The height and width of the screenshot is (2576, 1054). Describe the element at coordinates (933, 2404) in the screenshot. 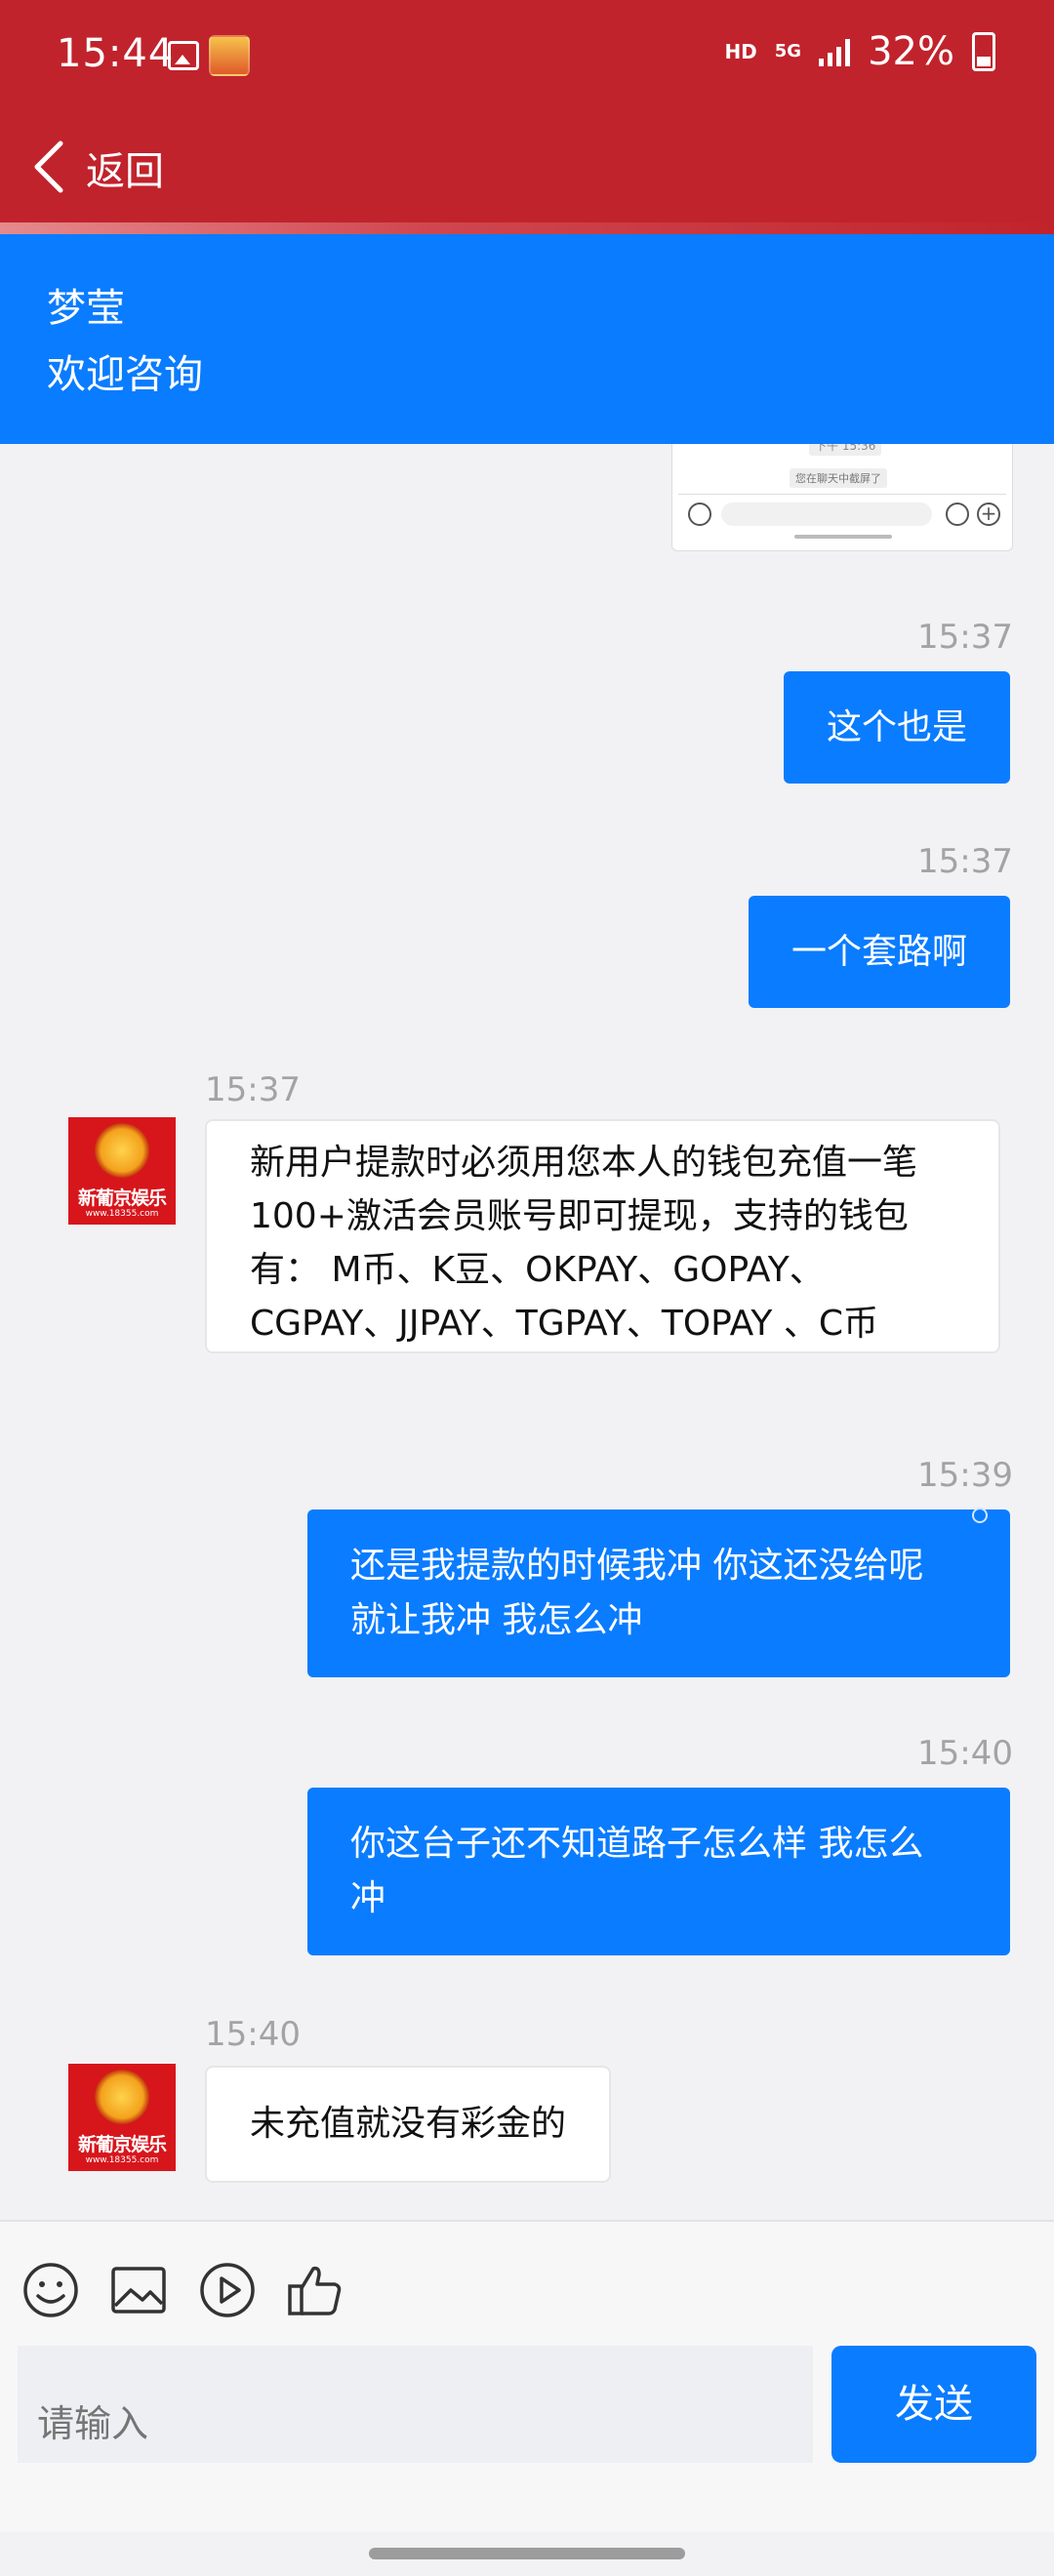

I see `send-button: 发送` at that location.